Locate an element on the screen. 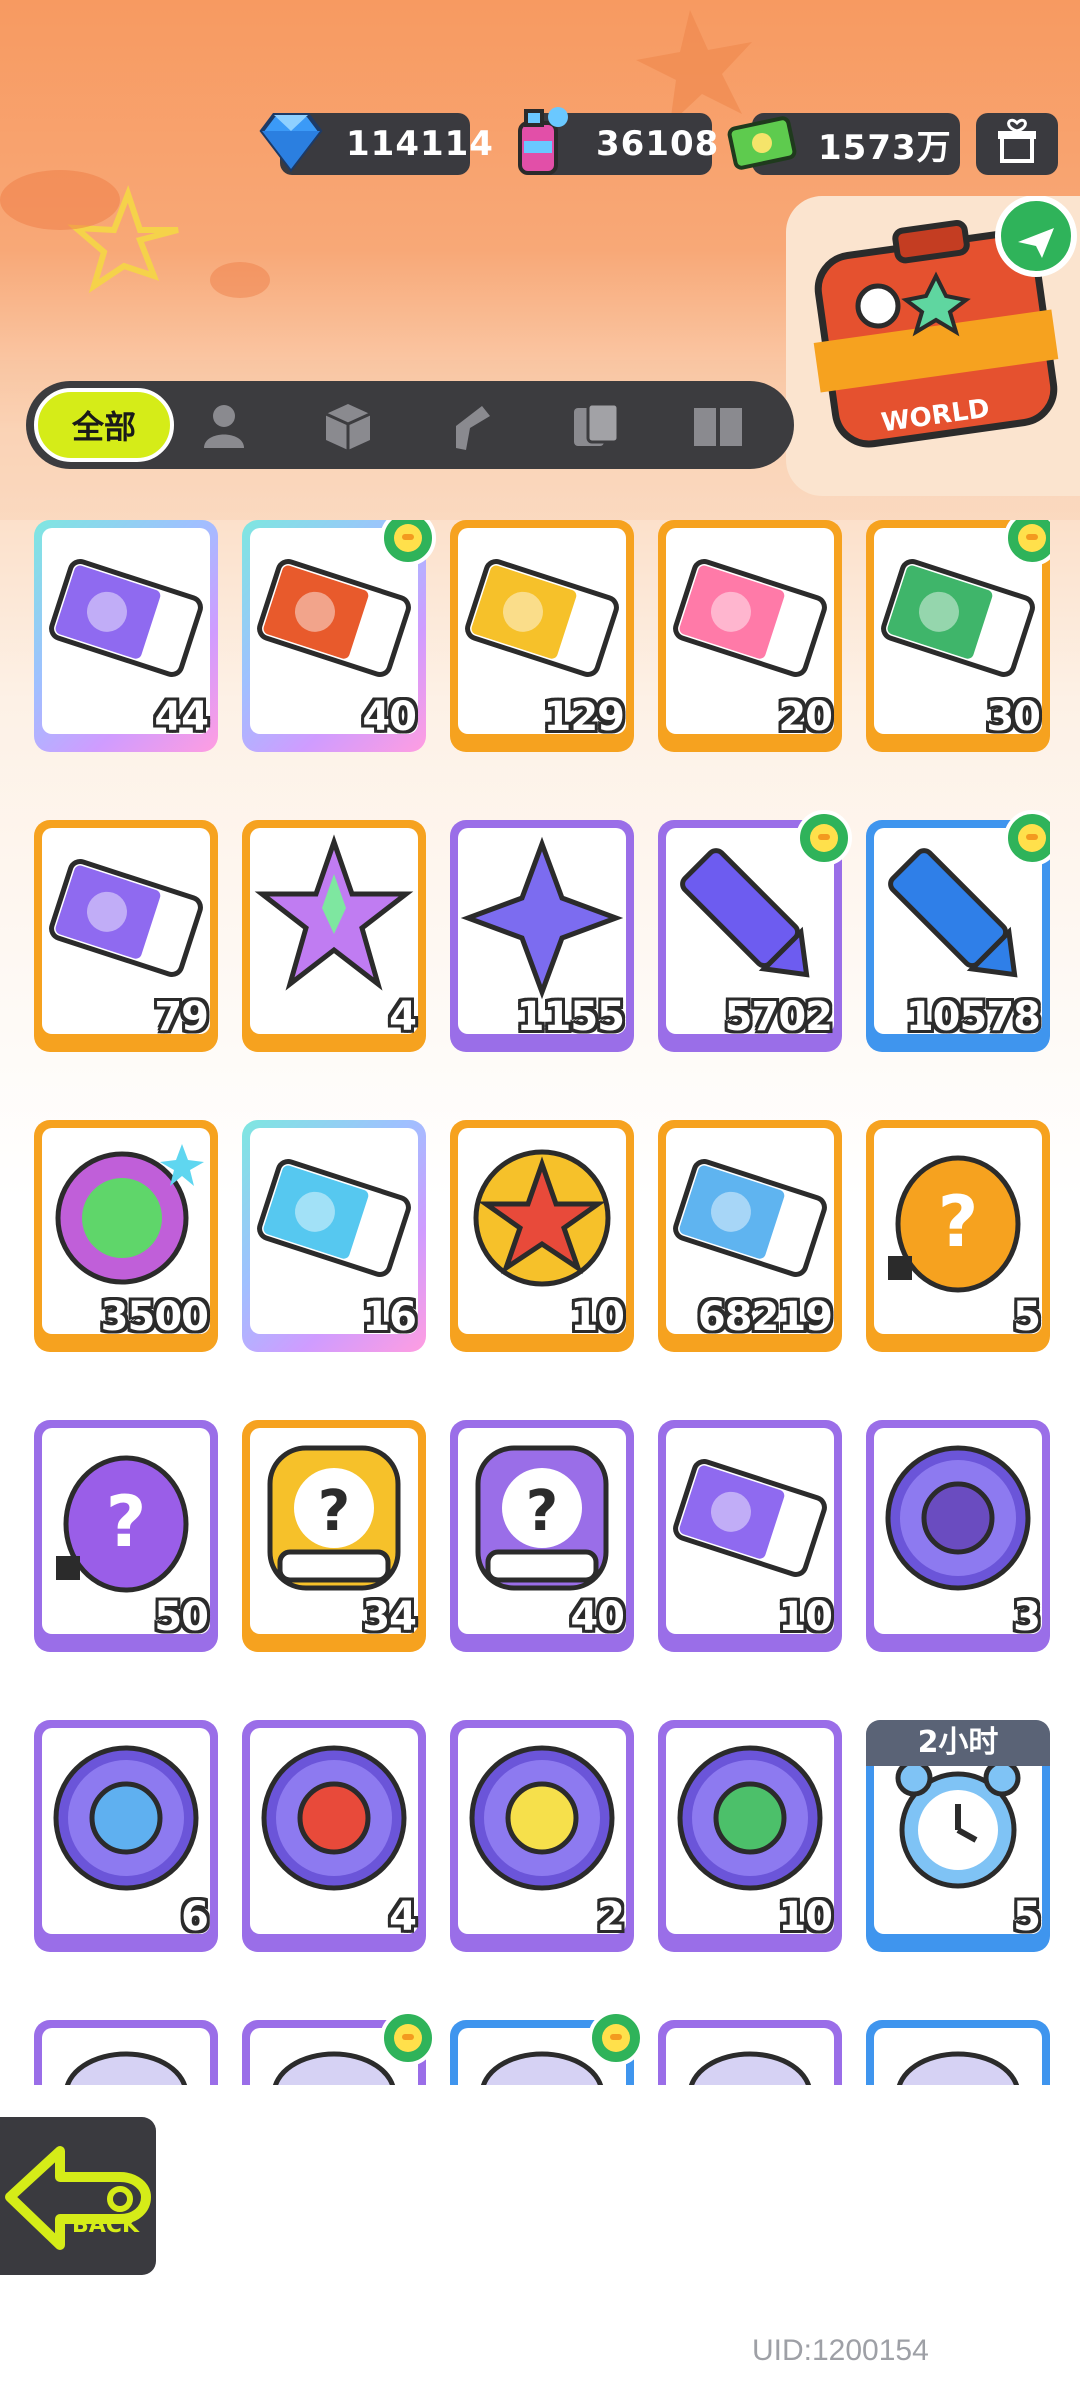 The height and width of the screenshot is (2400, 1080). mpets-piranha-orb-icon is located at coordinates (334, 1818).